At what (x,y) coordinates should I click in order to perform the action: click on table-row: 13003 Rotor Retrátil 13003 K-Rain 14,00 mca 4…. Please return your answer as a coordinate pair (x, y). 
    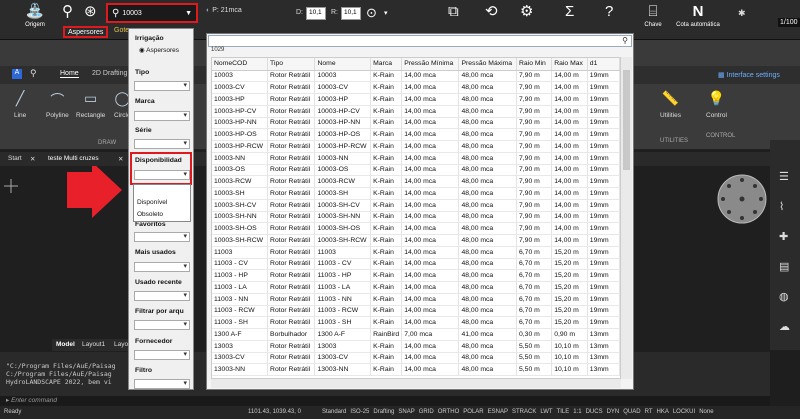
    Looking at the image, I should click on (416, 346).